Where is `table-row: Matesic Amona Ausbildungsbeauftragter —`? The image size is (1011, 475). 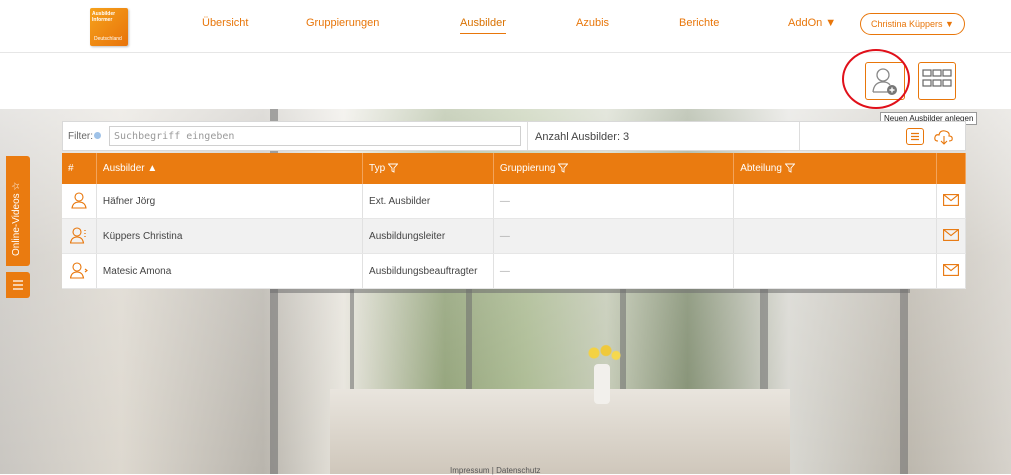
table-row: Matesic Amona Ausbildungsbeauftragter — is located at coordinates (514, 271).